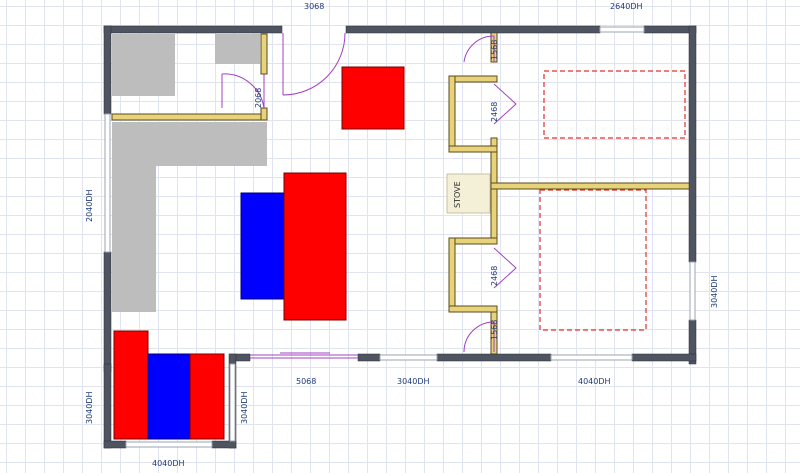  I want to click on wall-top-mid, so click(473, 29).